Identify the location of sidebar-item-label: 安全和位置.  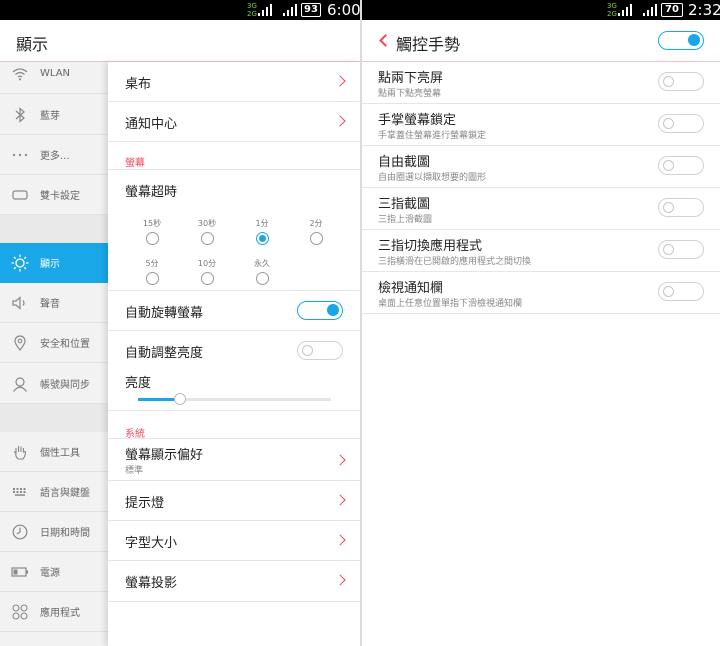
(65, 344).